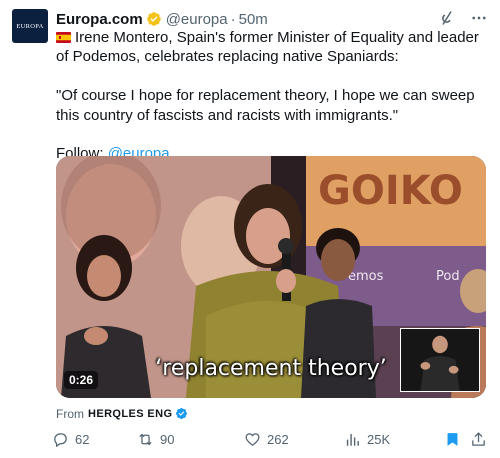 The image size is (500, 458). Describe the element at coordinates (182, 413) in the screenshot. I see `source-verified-icon` at that location.